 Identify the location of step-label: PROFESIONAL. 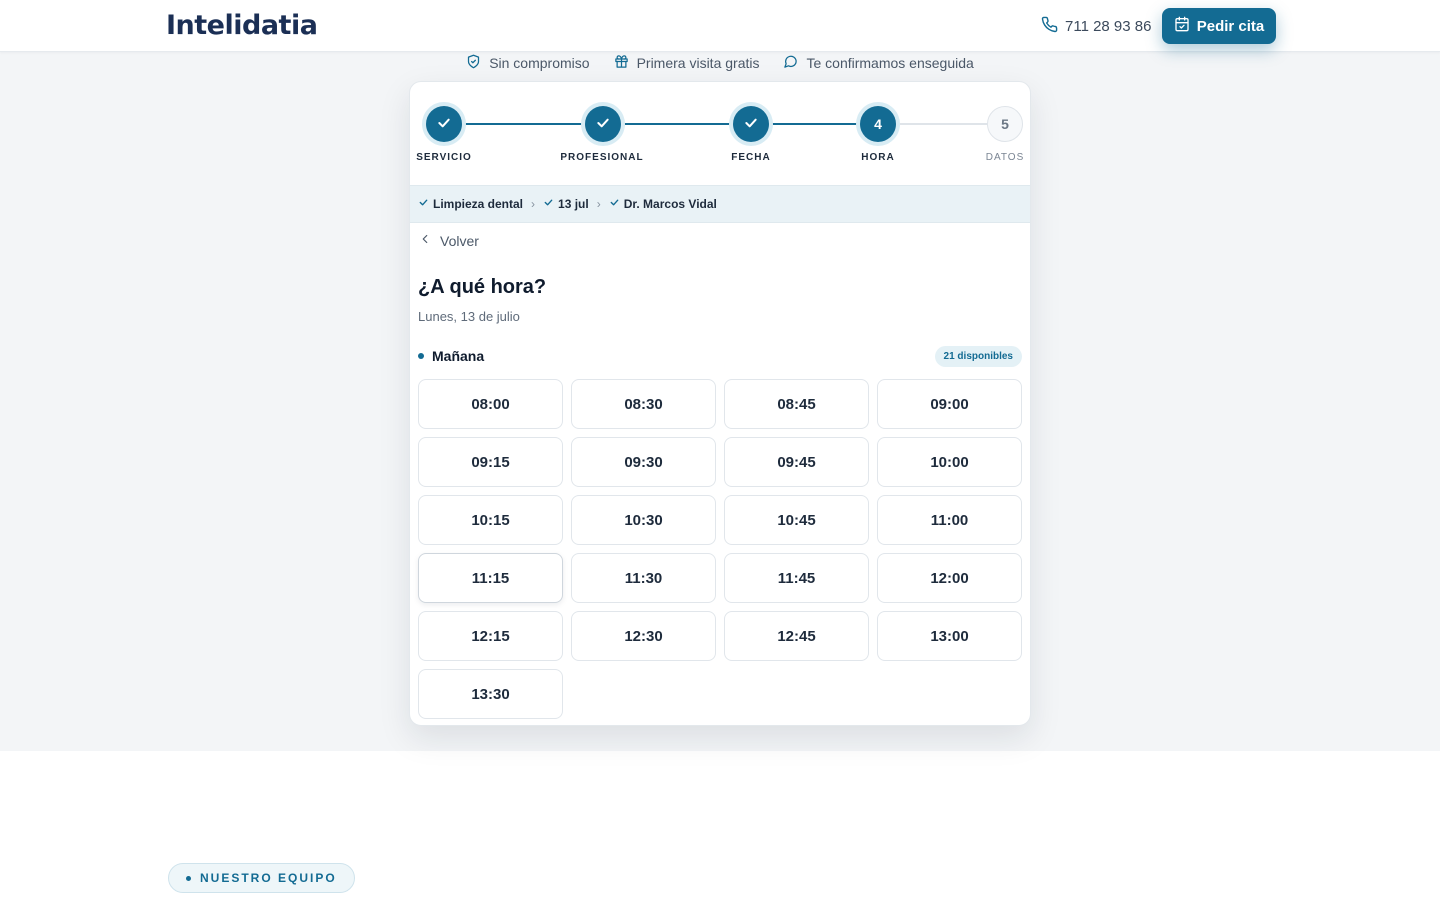
(602, 157).